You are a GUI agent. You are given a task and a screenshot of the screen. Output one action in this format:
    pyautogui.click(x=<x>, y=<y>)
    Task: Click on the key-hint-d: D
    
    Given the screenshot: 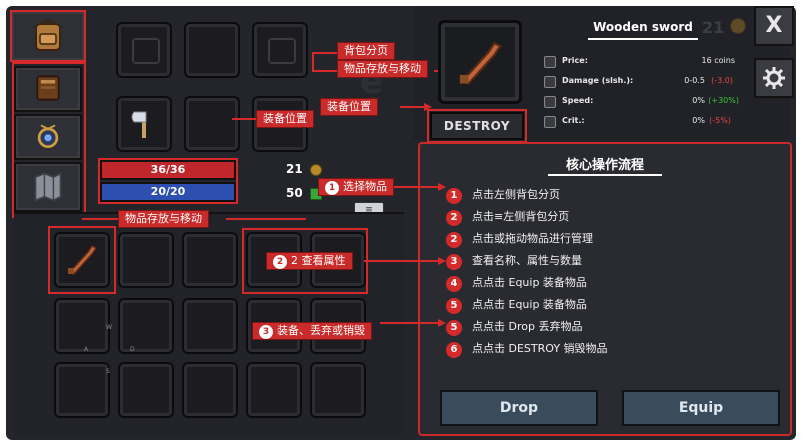 What is the action you would take?
    pyautogui.click(x=132, y=349)
    